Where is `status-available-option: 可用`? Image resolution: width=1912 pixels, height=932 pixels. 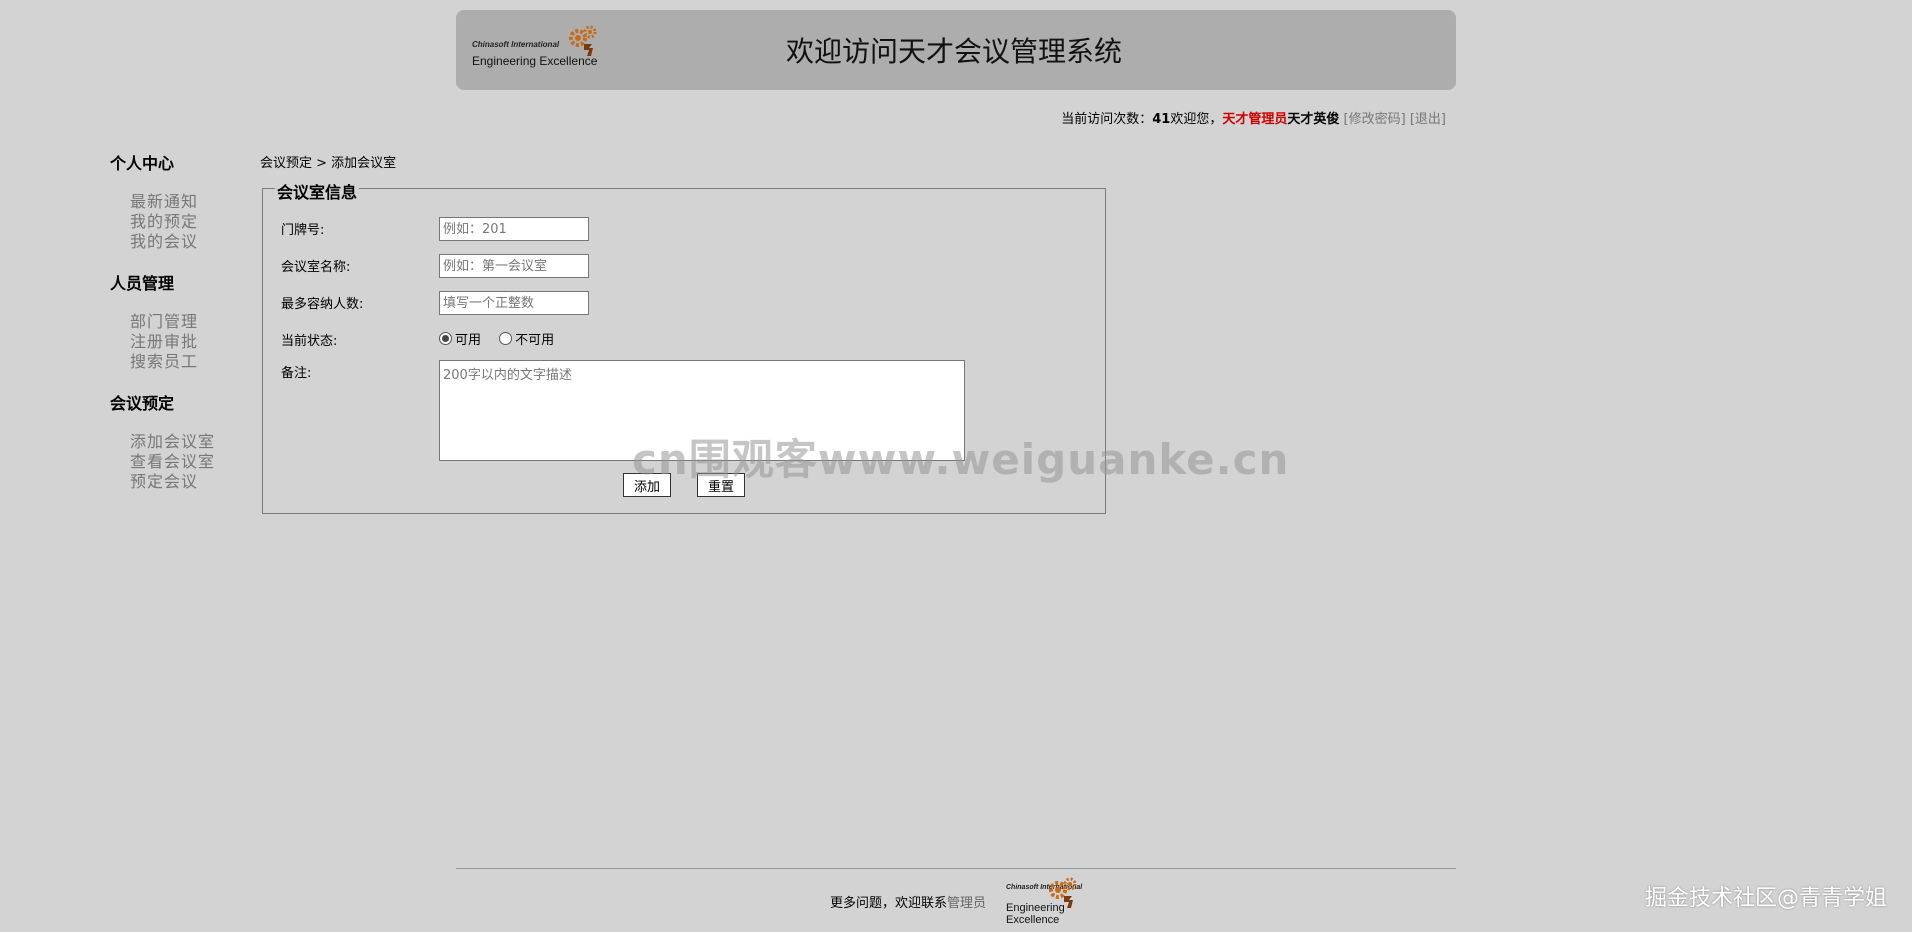 status-available-option: 可用 is located at coordinates (460, 338).